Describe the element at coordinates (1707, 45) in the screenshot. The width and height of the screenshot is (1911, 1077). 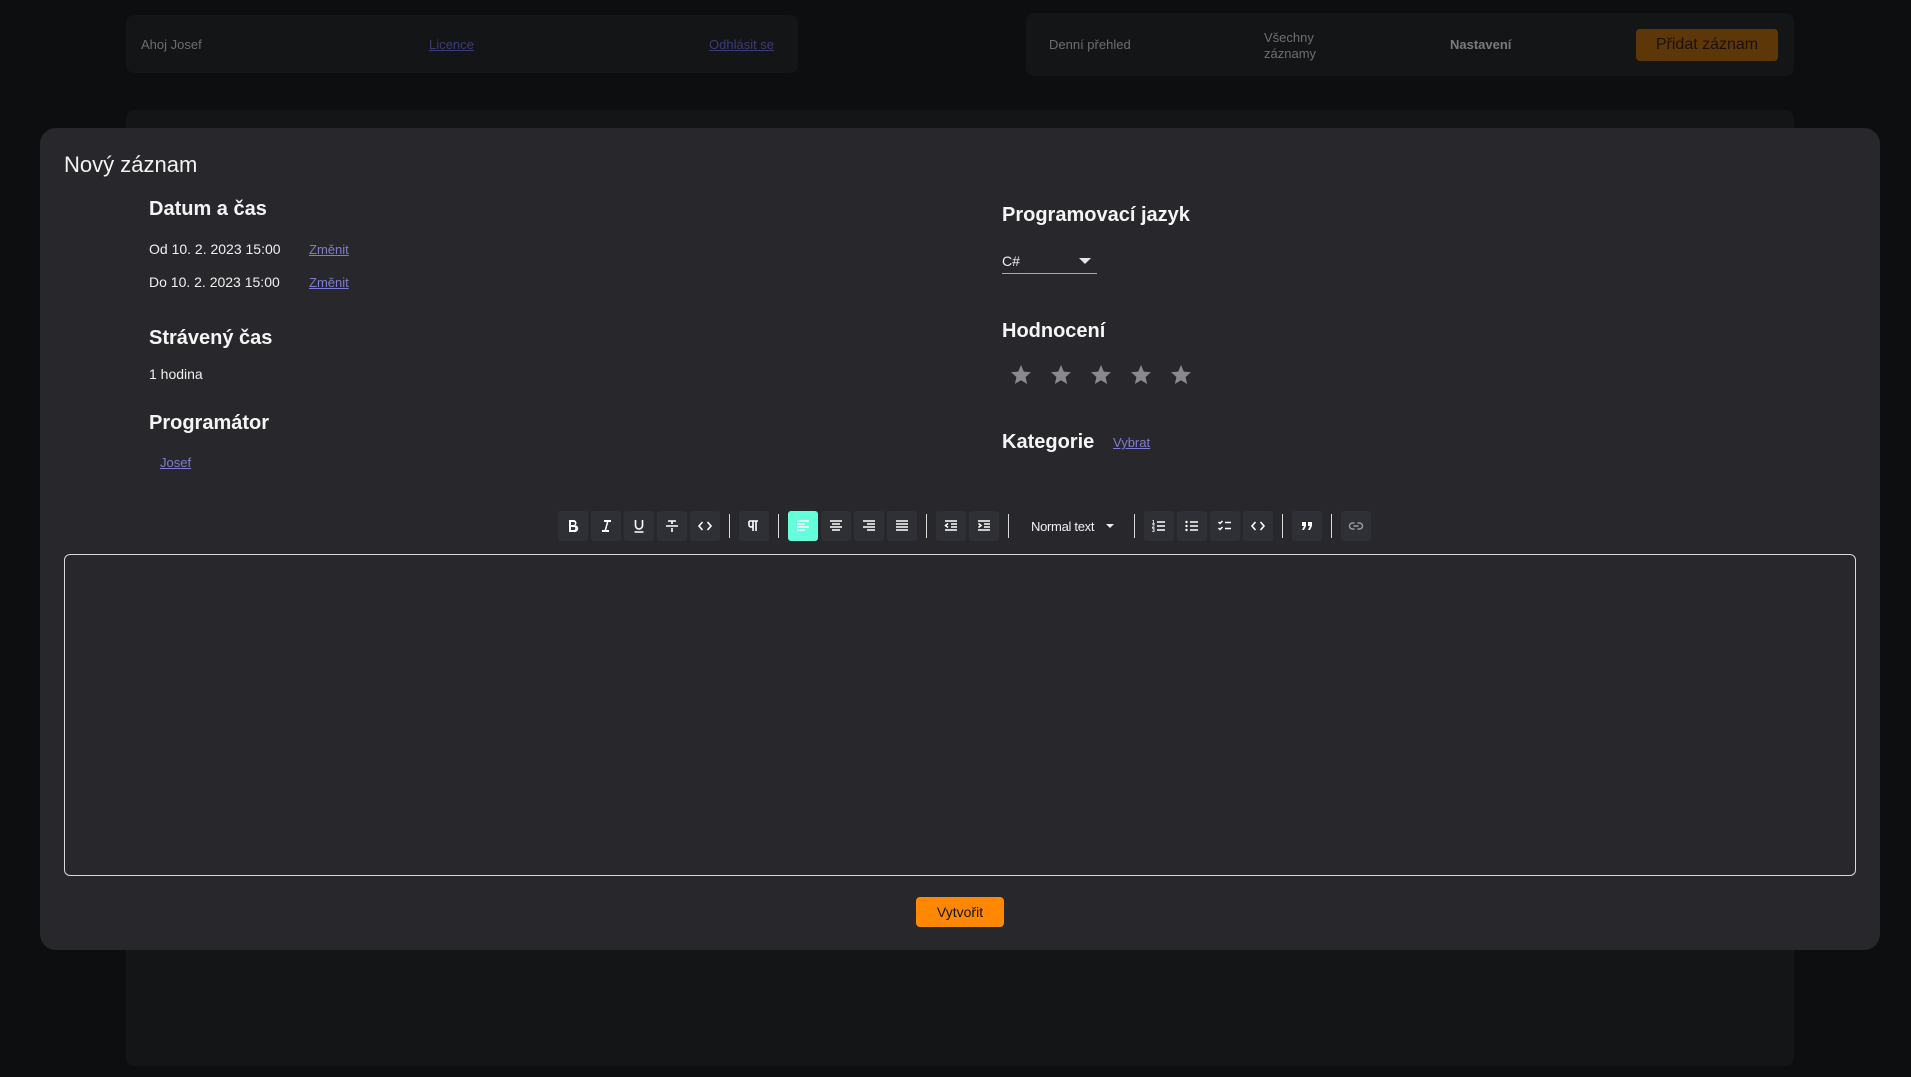
I see `add-record-button: Přidat záznam` at that location.